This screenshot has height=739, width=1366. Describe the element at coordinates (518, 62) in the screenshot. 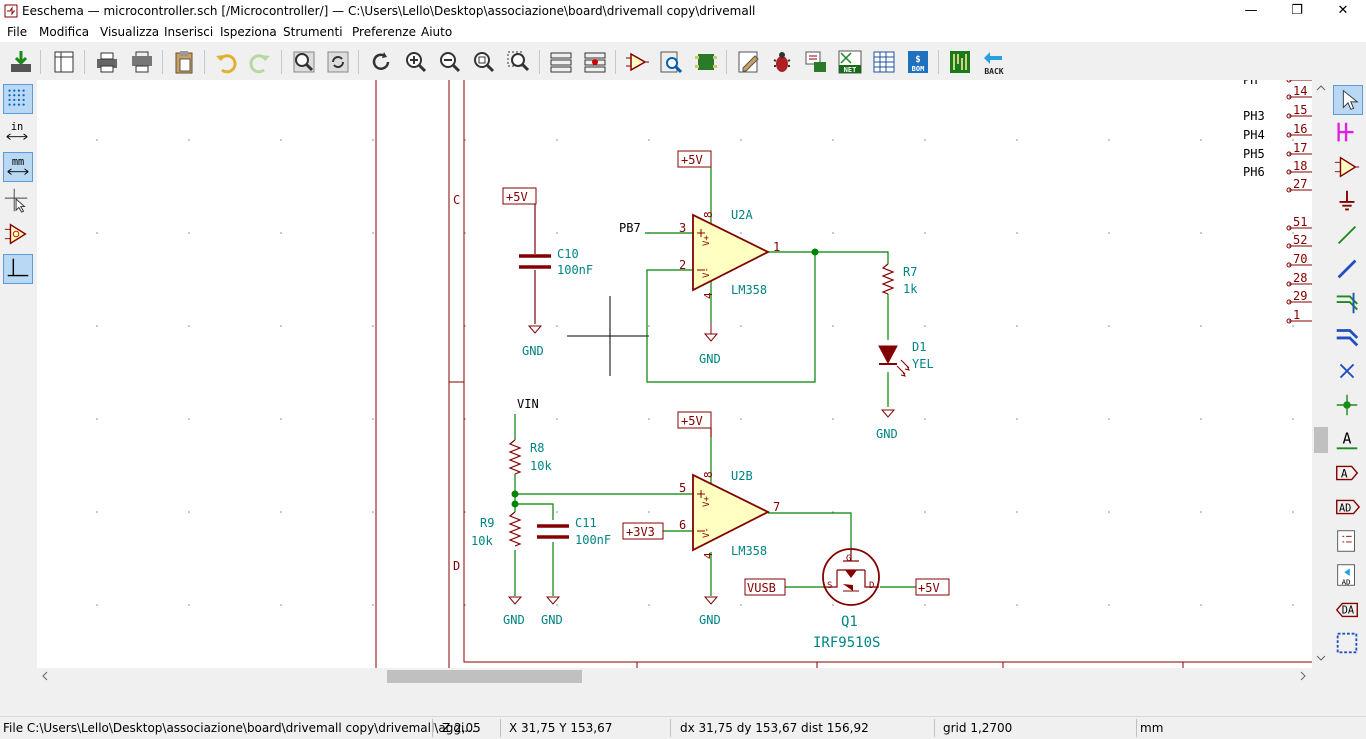

I see `zoom-selection-icon` at that location.